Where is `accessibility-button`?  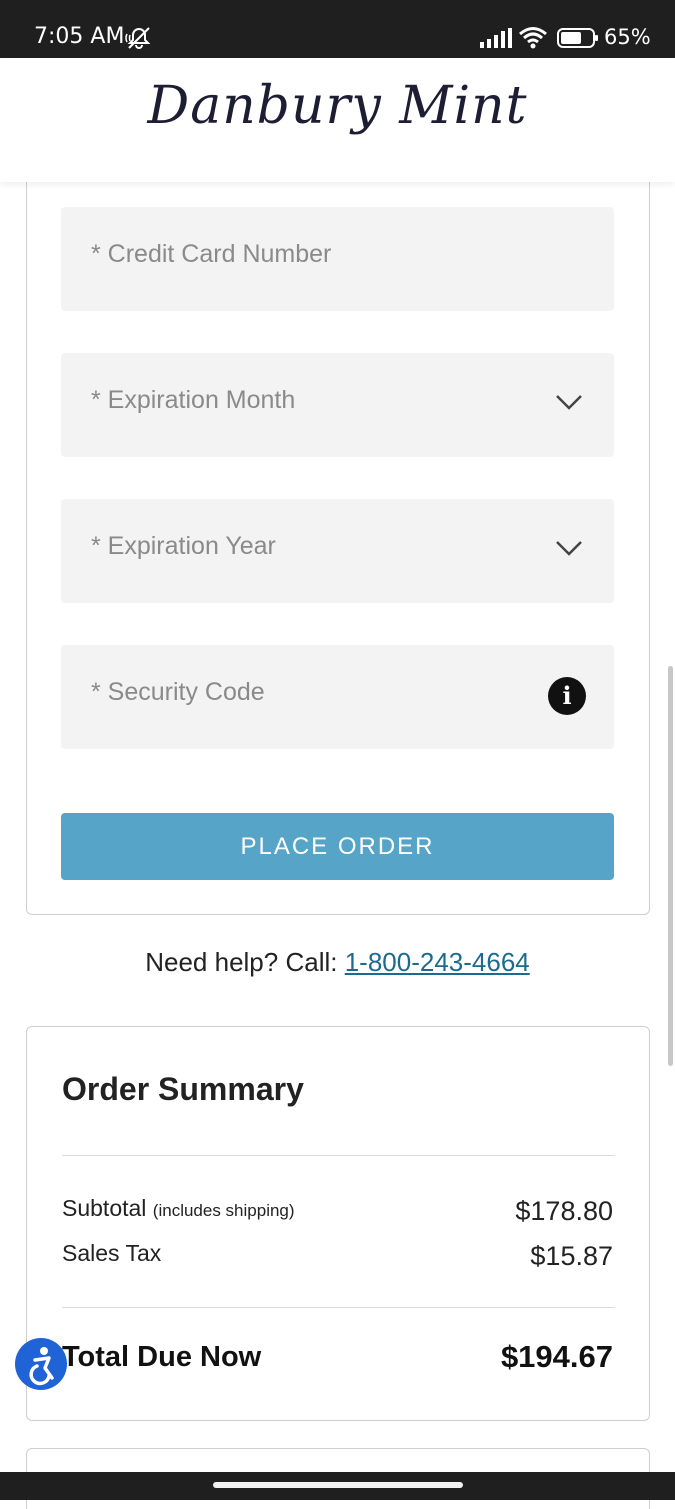 accessibility-button is located at coordinates (41, 1364).